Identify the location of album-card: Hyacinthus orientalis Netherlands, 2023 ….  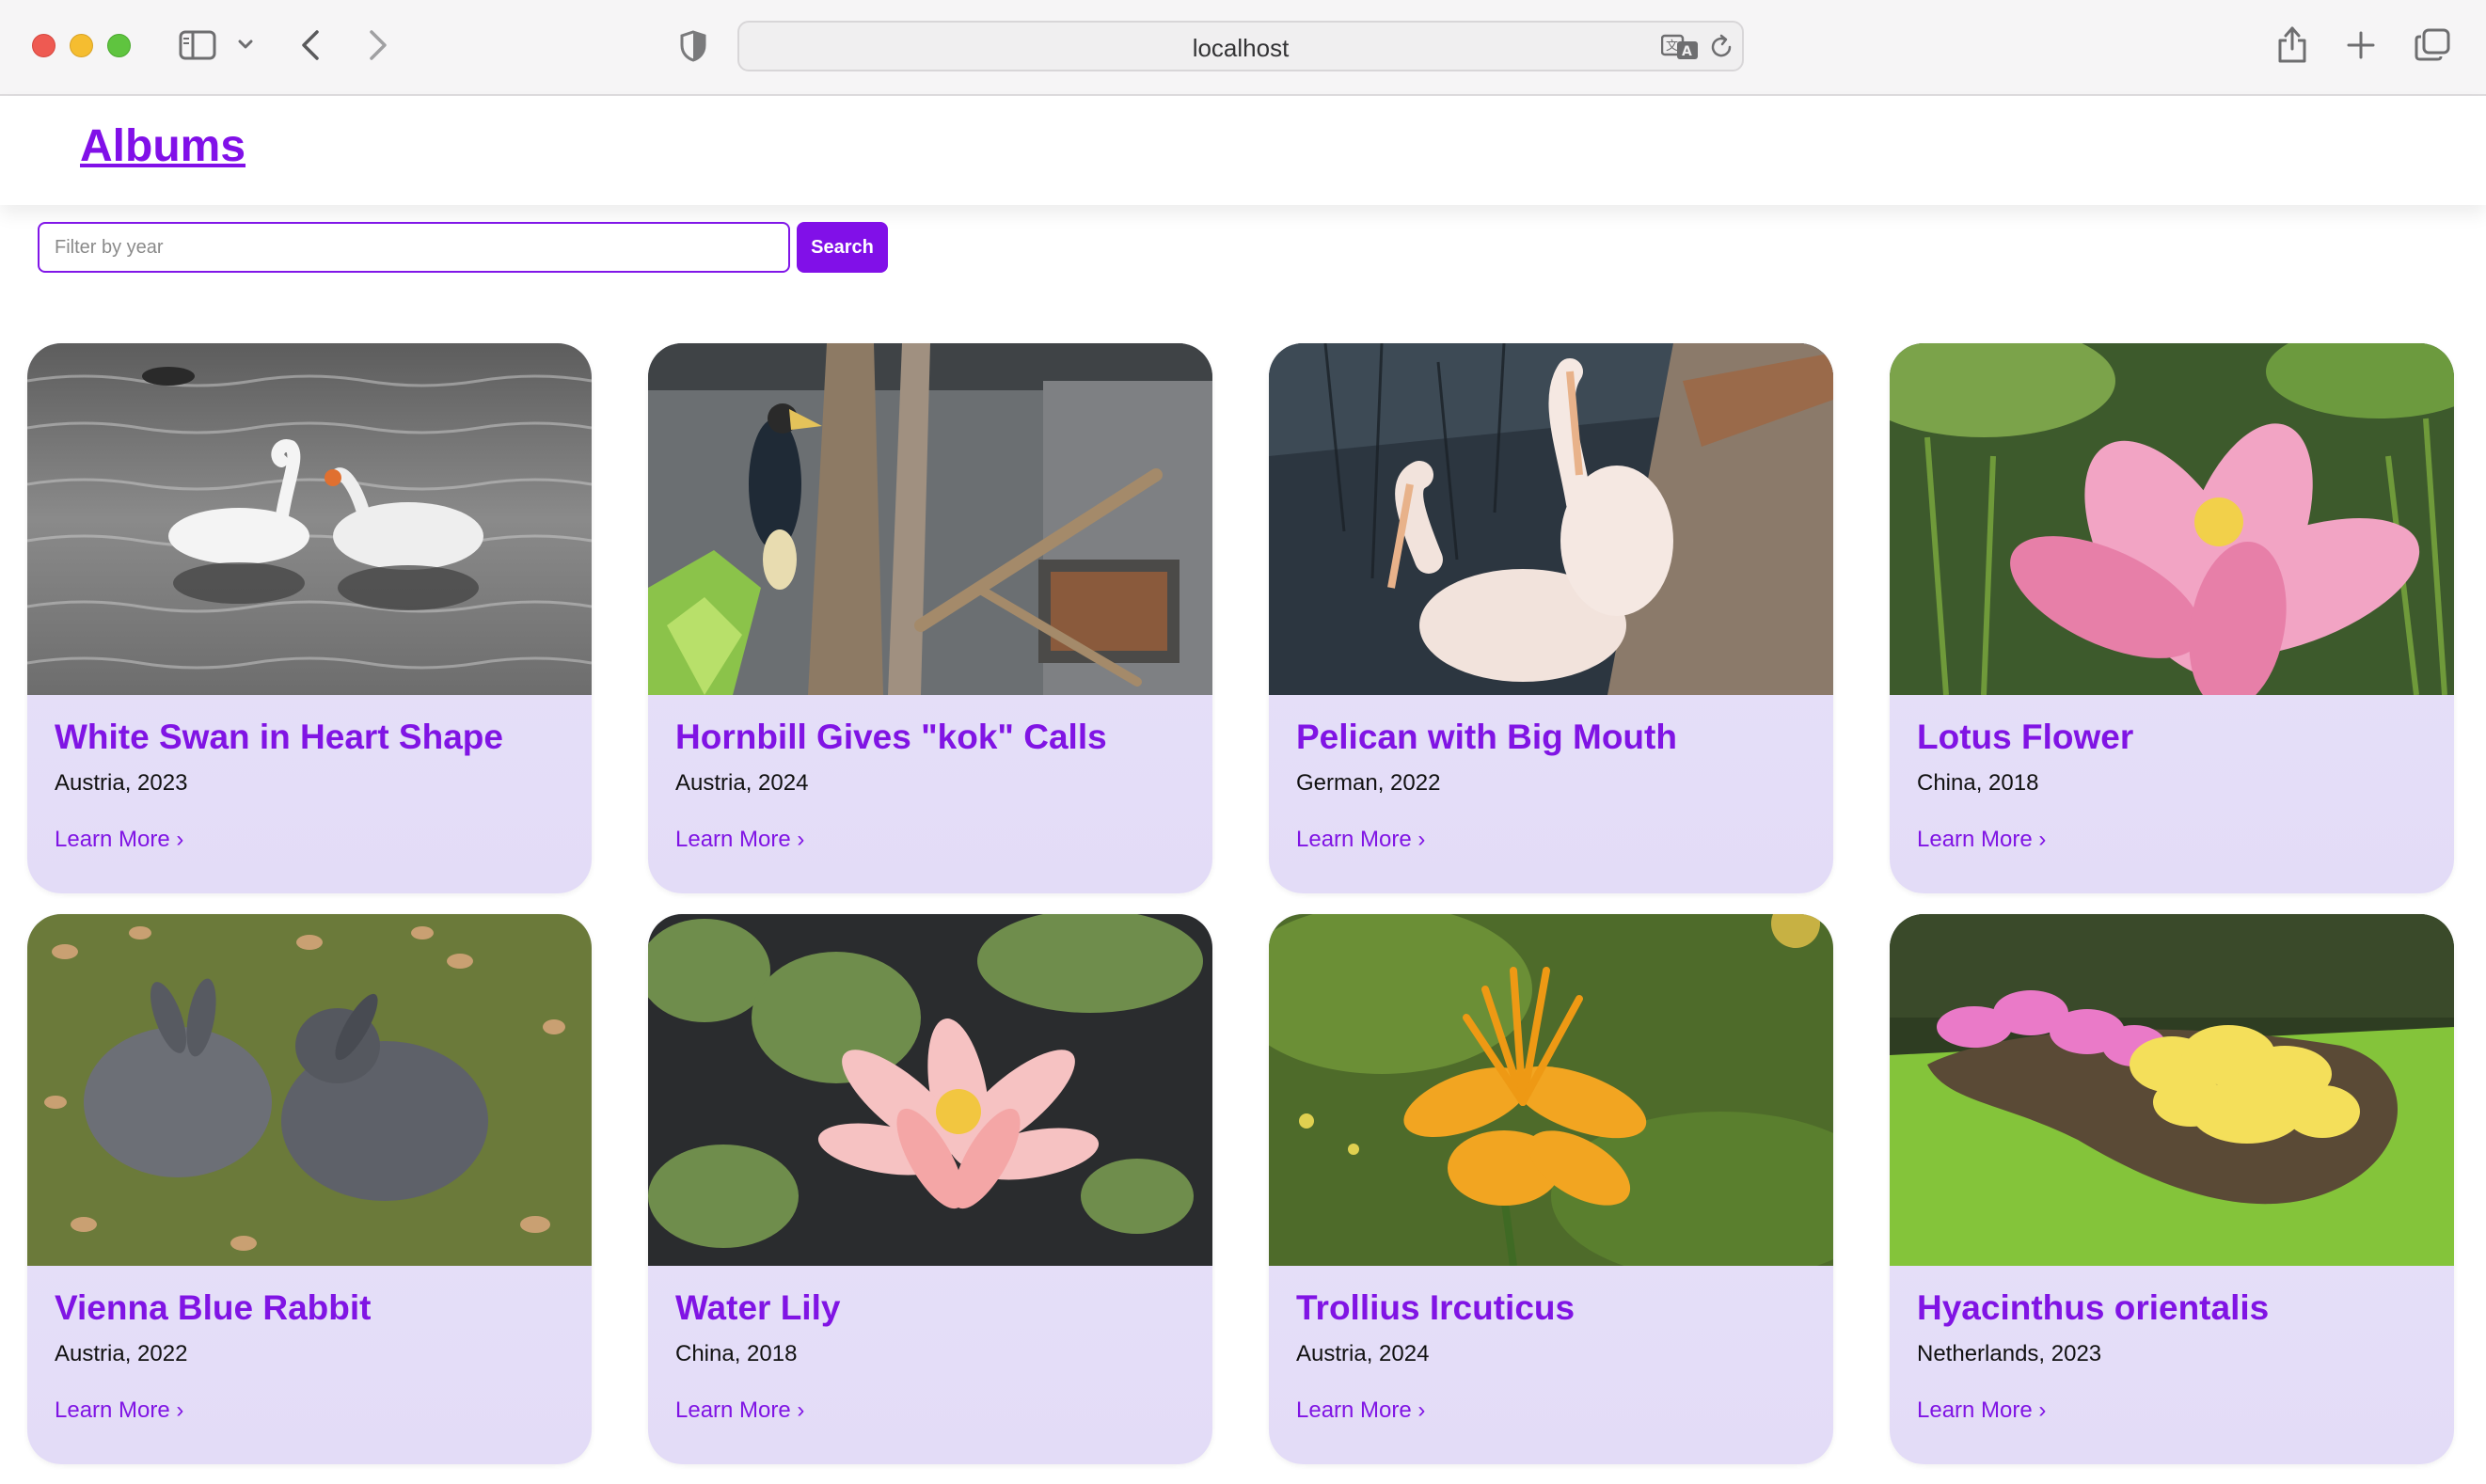
(2172, 1189).